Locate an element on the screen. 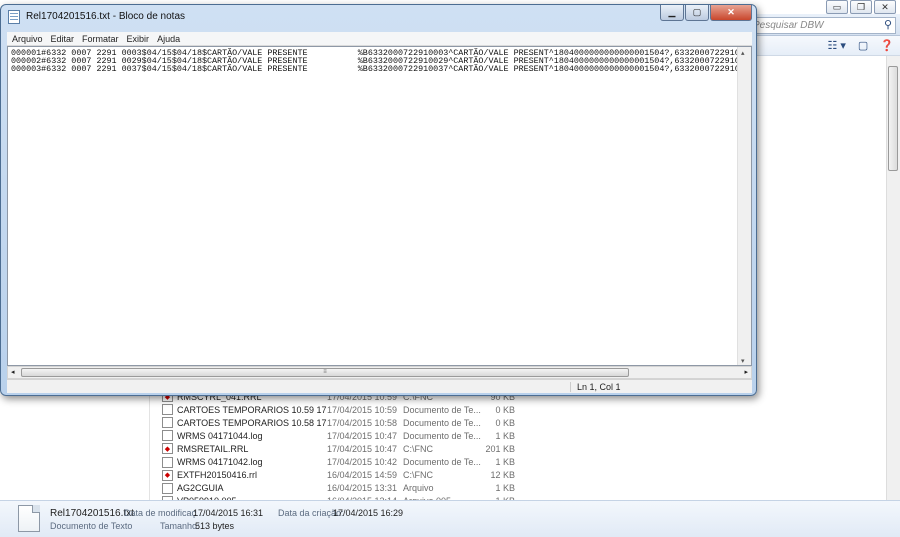  file-name: WRMS 04171042.log is located at coordinates (220, 462).